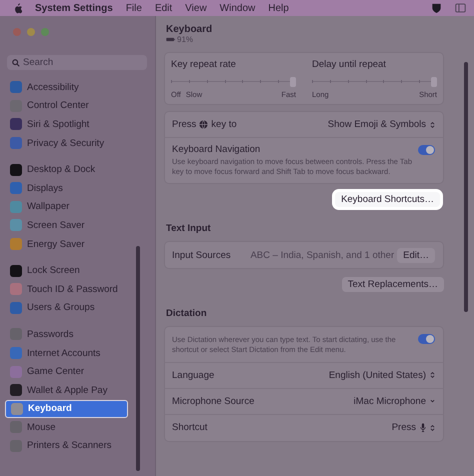  What do you see at coordinates (66, 427) in the screenshot?
I see `sidebar-item: Mouse` at bounding box center [66, 427].